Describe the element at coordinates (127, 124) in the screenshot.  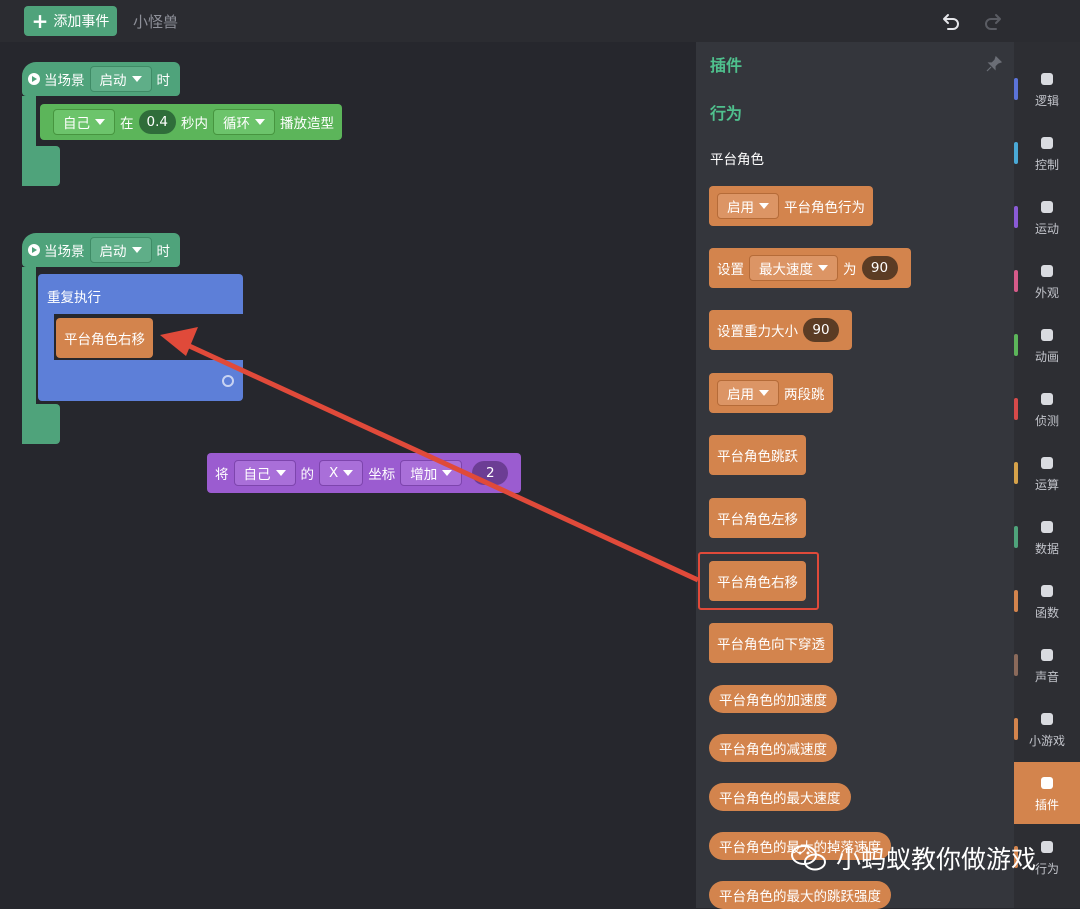
I see `in-label: 在` at that location.